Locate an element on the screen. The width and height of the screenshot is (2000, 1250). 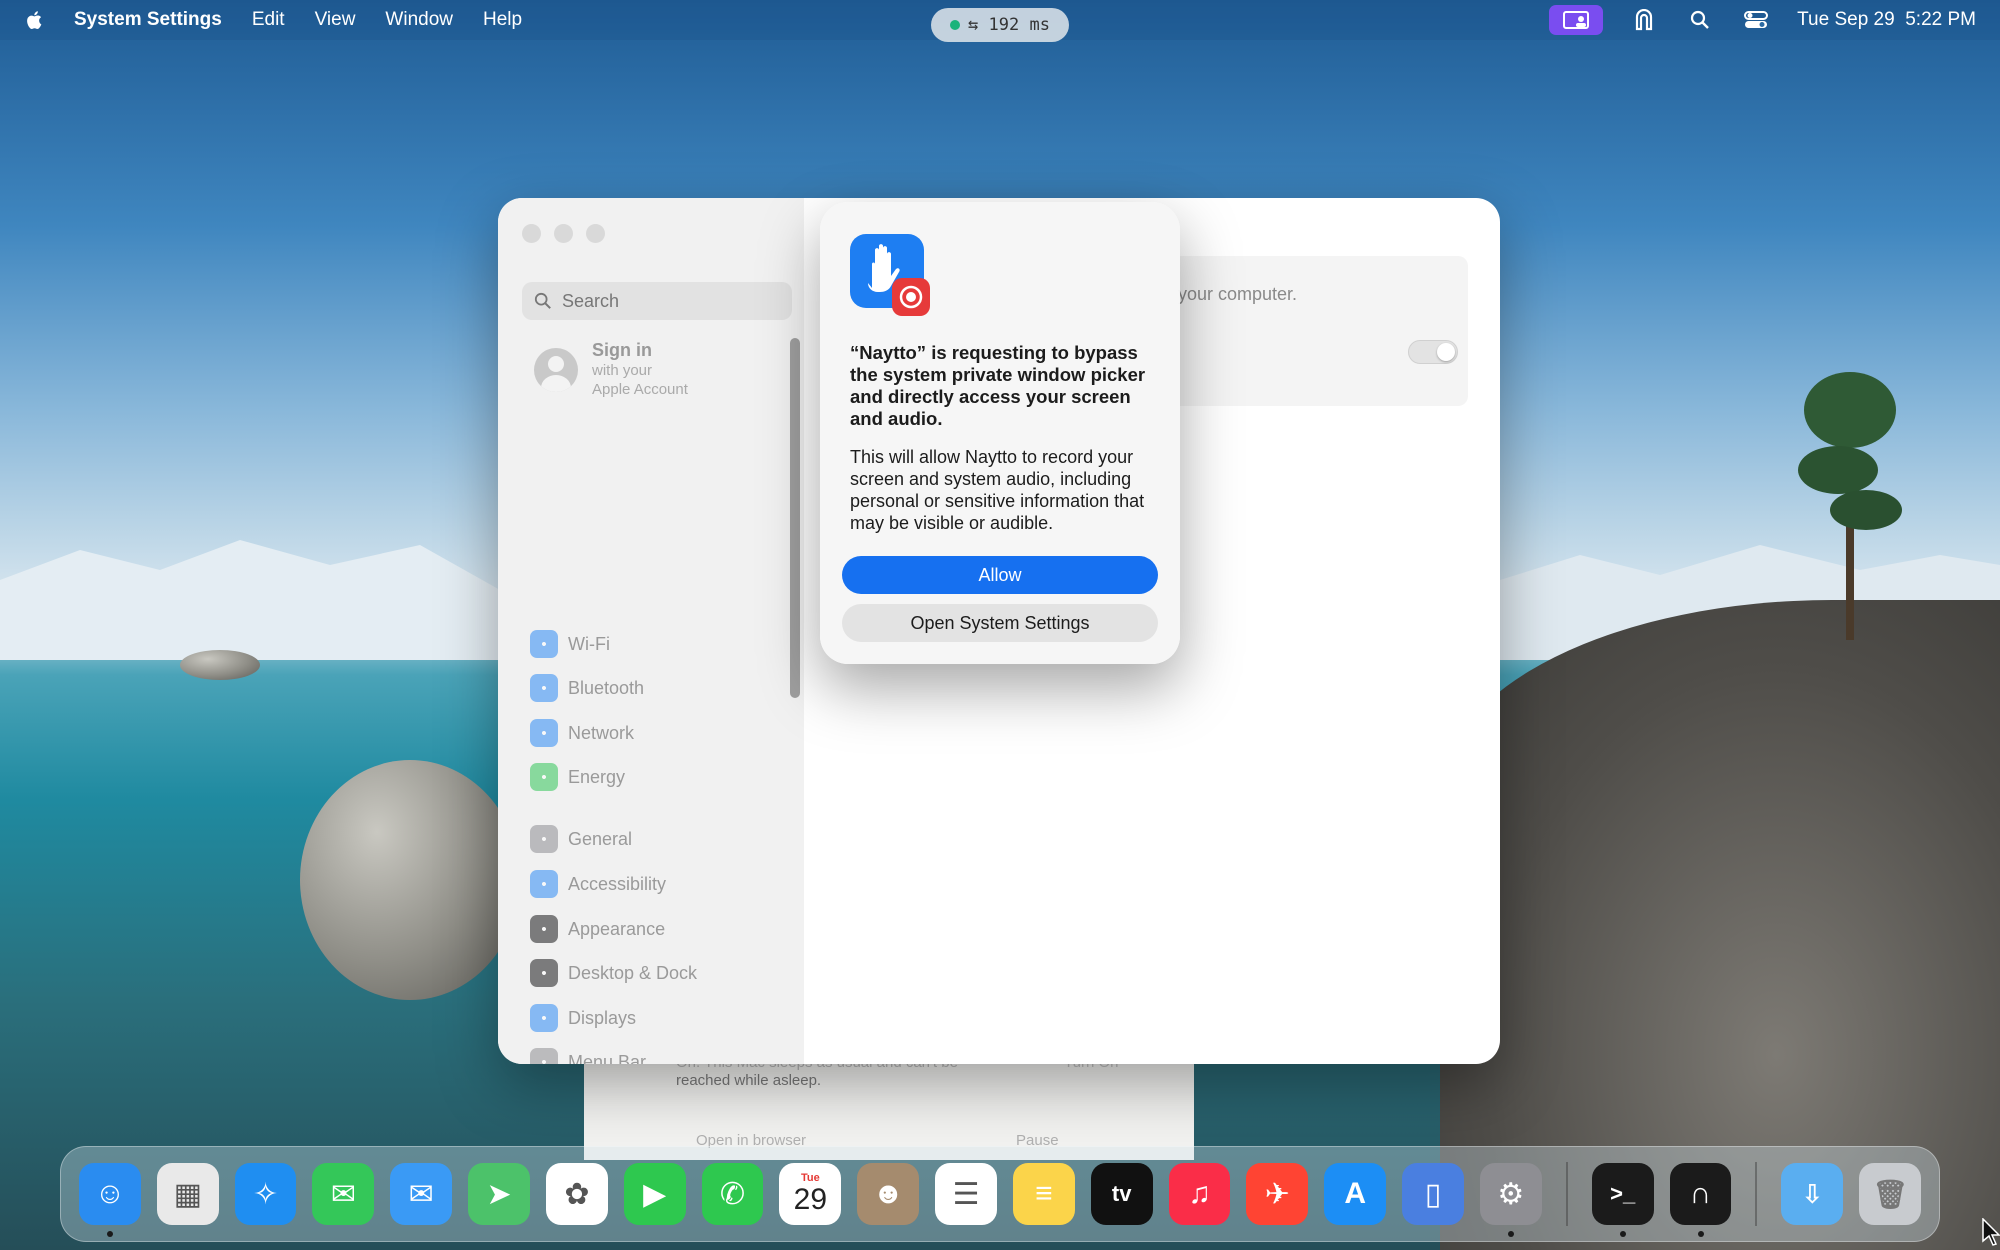
messages-glyph: ✉ is located at coordinates (343, 1194).